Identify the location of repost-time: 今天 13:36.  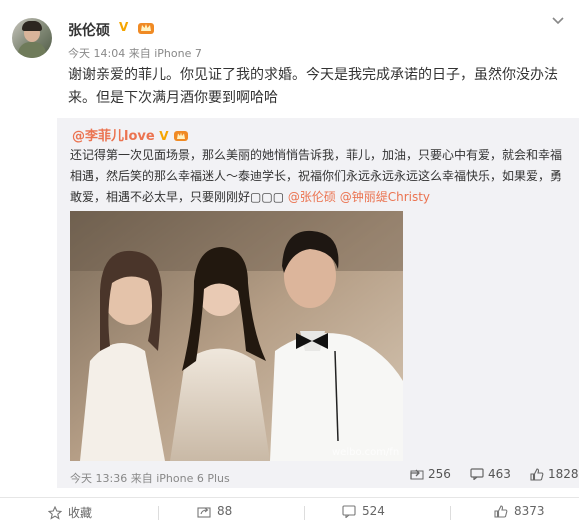
(98, 478).